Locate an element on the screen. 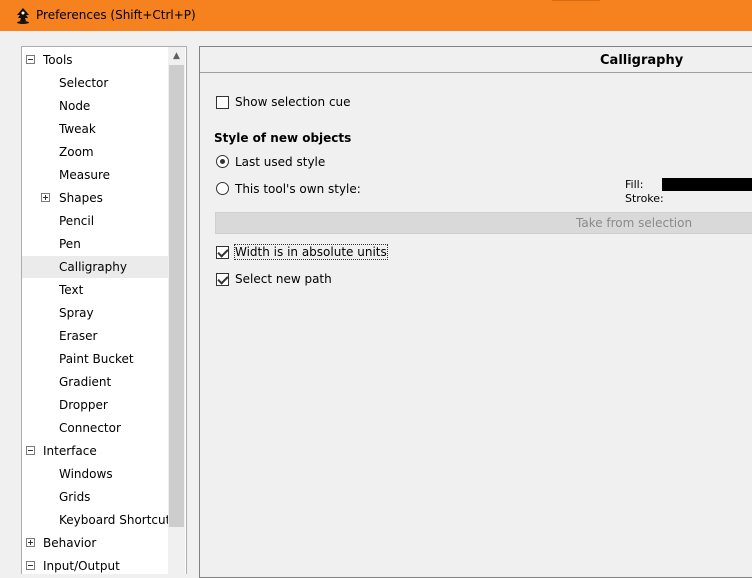 This screenshot has height=578, width=752. tree-item-label: Pencil is located at coordinates (77, 221).